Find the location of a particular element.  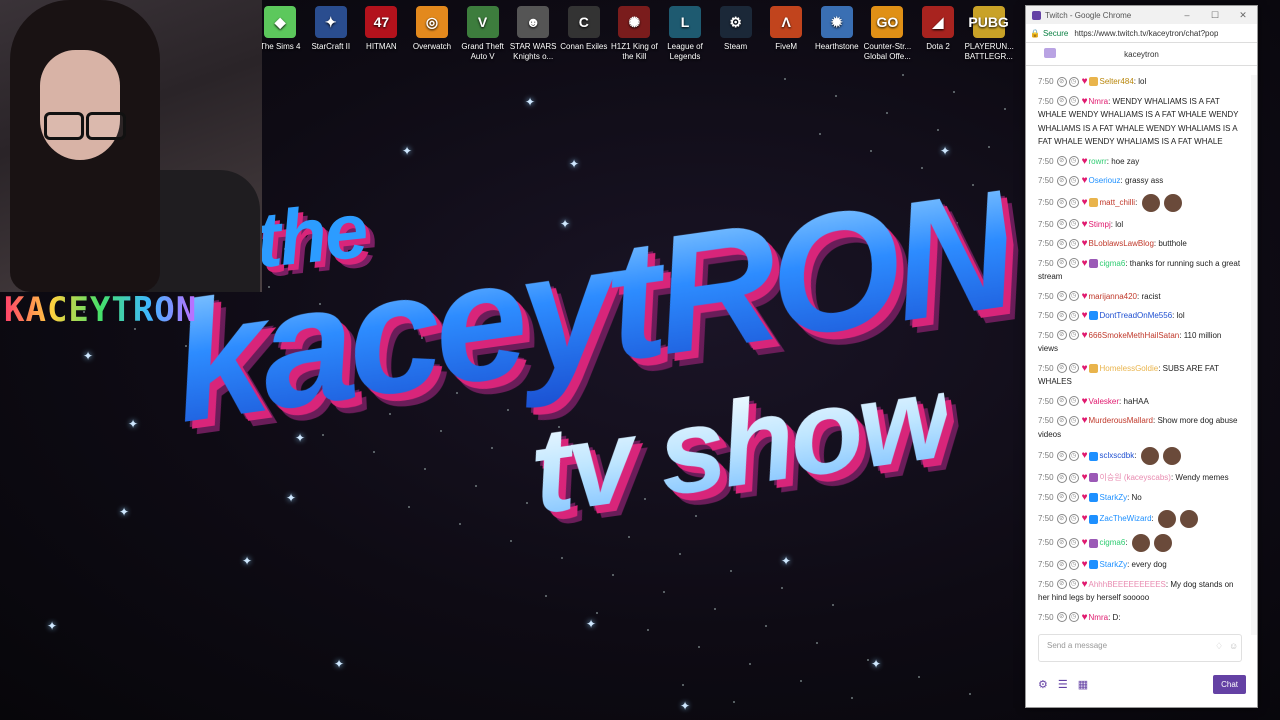

chat-message: 7:50 ⊘ ◷ ♥ matt_chilli: is located at coordinates (1140, 202).